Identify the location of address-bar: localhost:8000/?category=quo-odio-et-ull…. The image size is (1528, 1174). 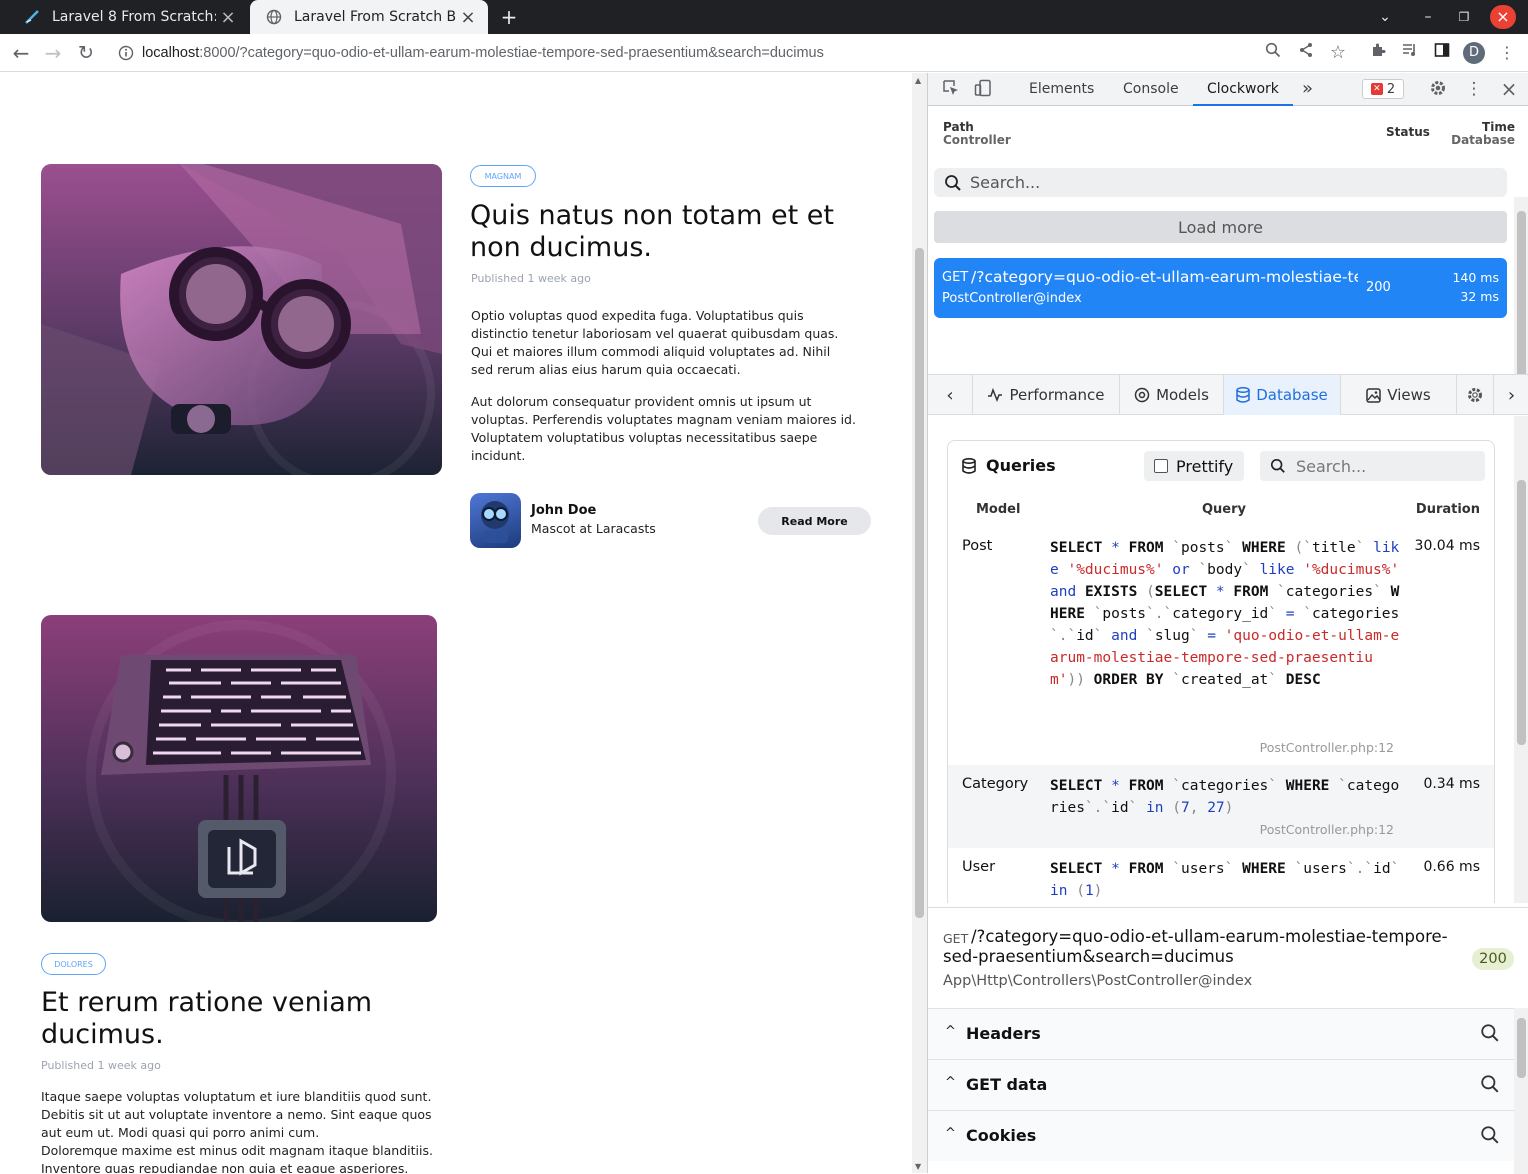
(733, 53).